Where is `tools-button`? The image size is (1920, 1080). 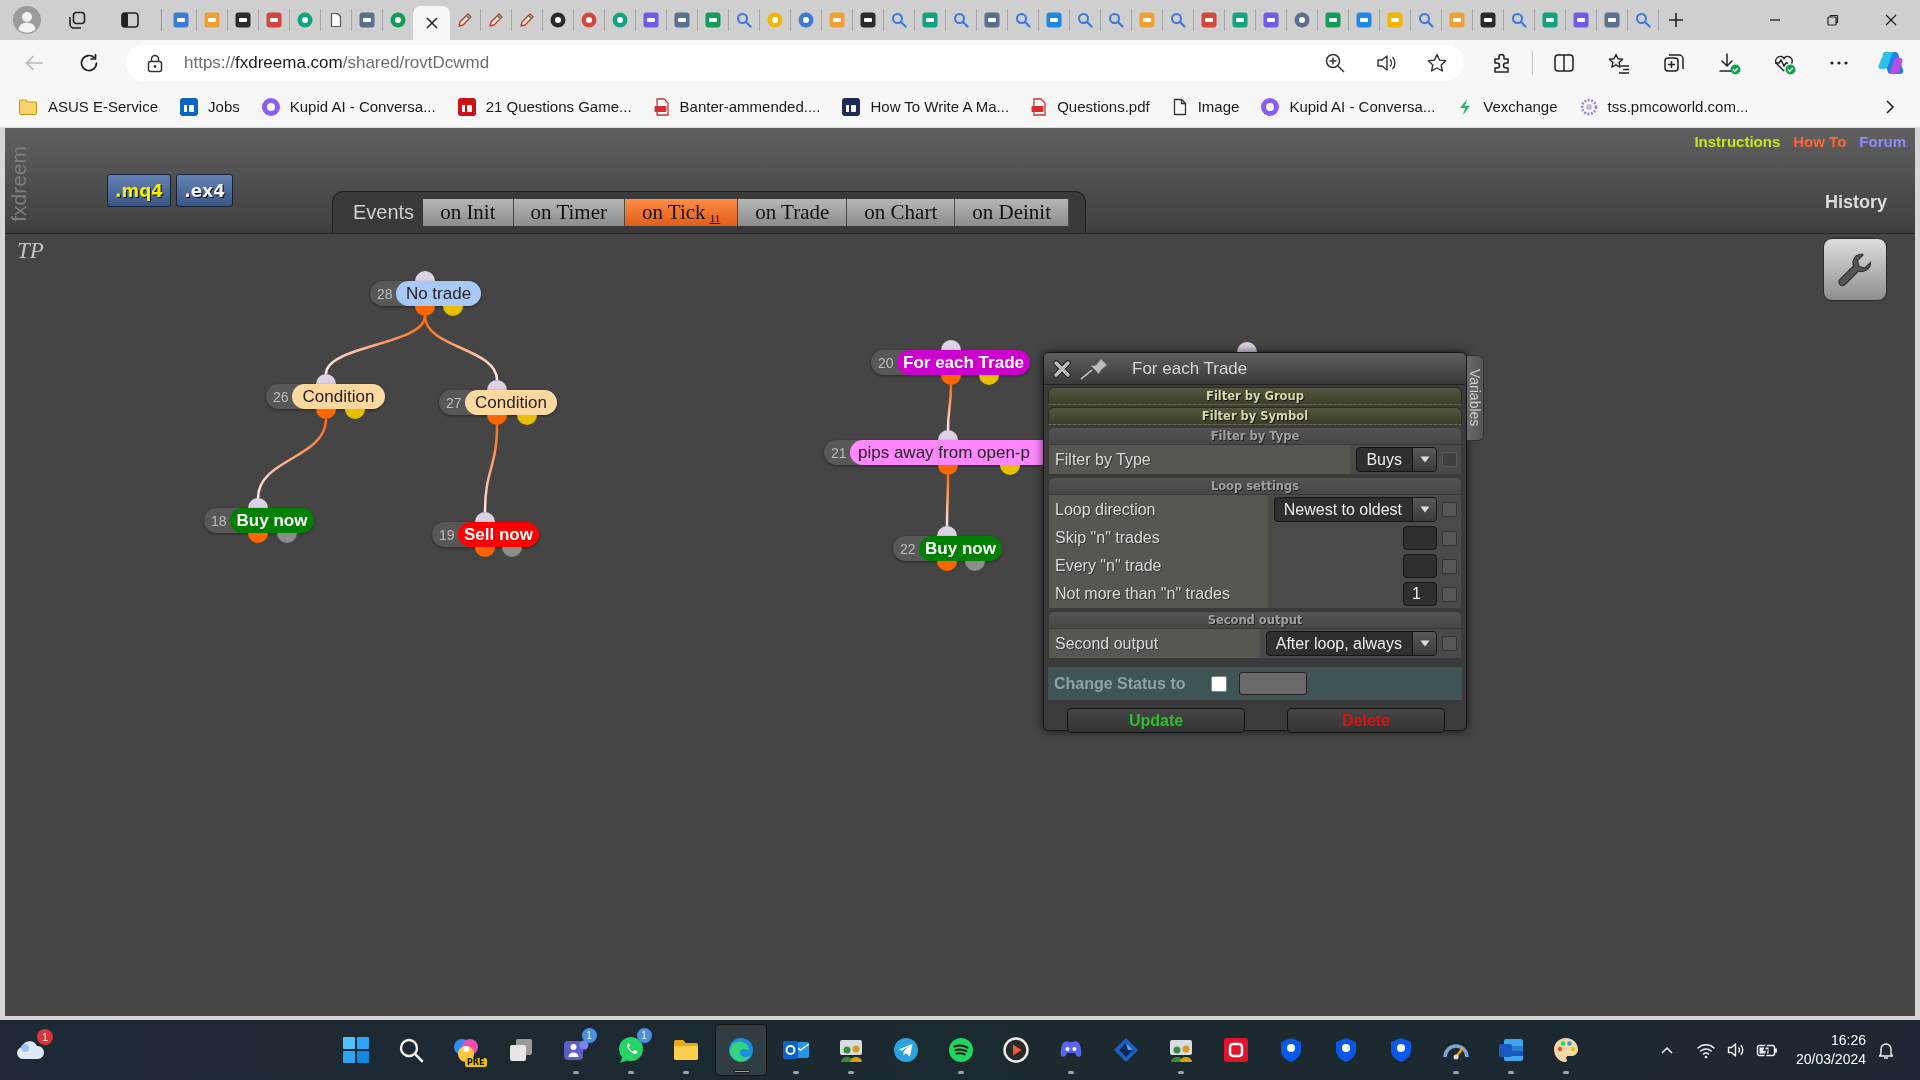
tools-button is located at coordinates (1855, 269).